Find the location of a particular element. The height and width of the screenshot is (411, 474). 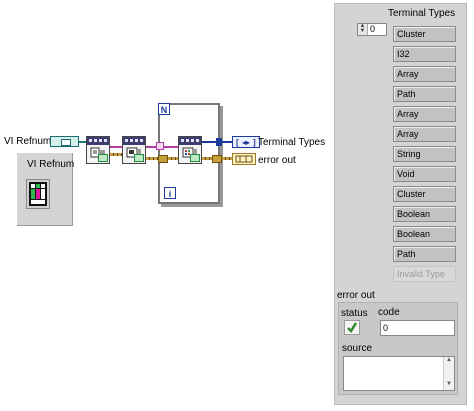

source-label: source is located at coordinates (357, 348).